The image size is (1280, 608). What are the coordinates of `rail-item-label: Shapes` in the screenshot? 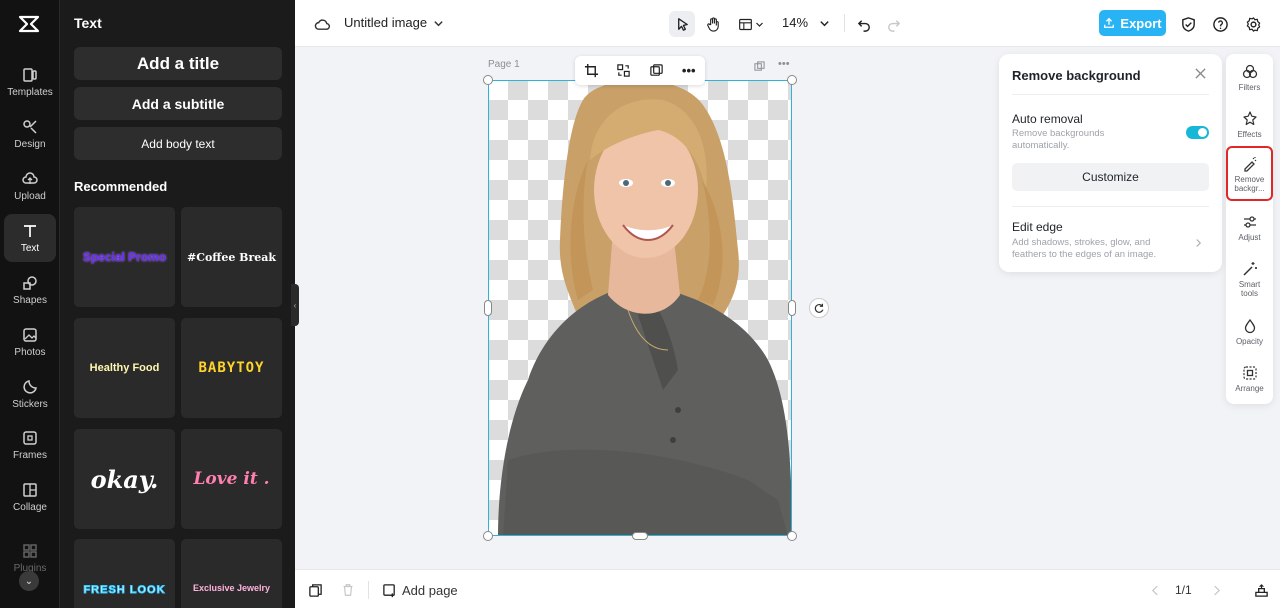 It's located at (30, 300).